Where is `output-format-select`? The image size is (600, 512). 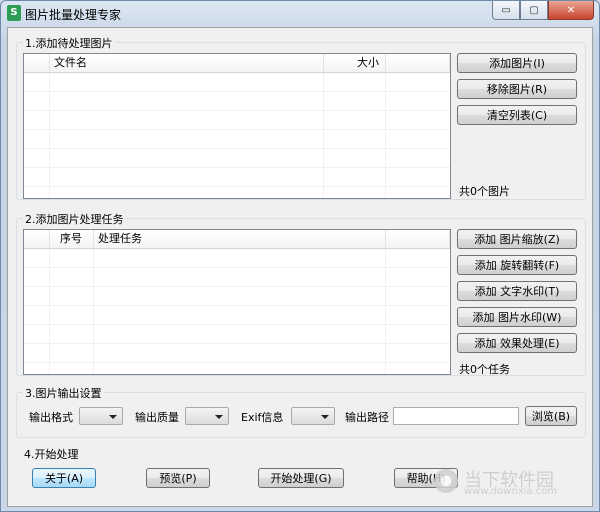
output-format-select is located at coordinates (101, 416).